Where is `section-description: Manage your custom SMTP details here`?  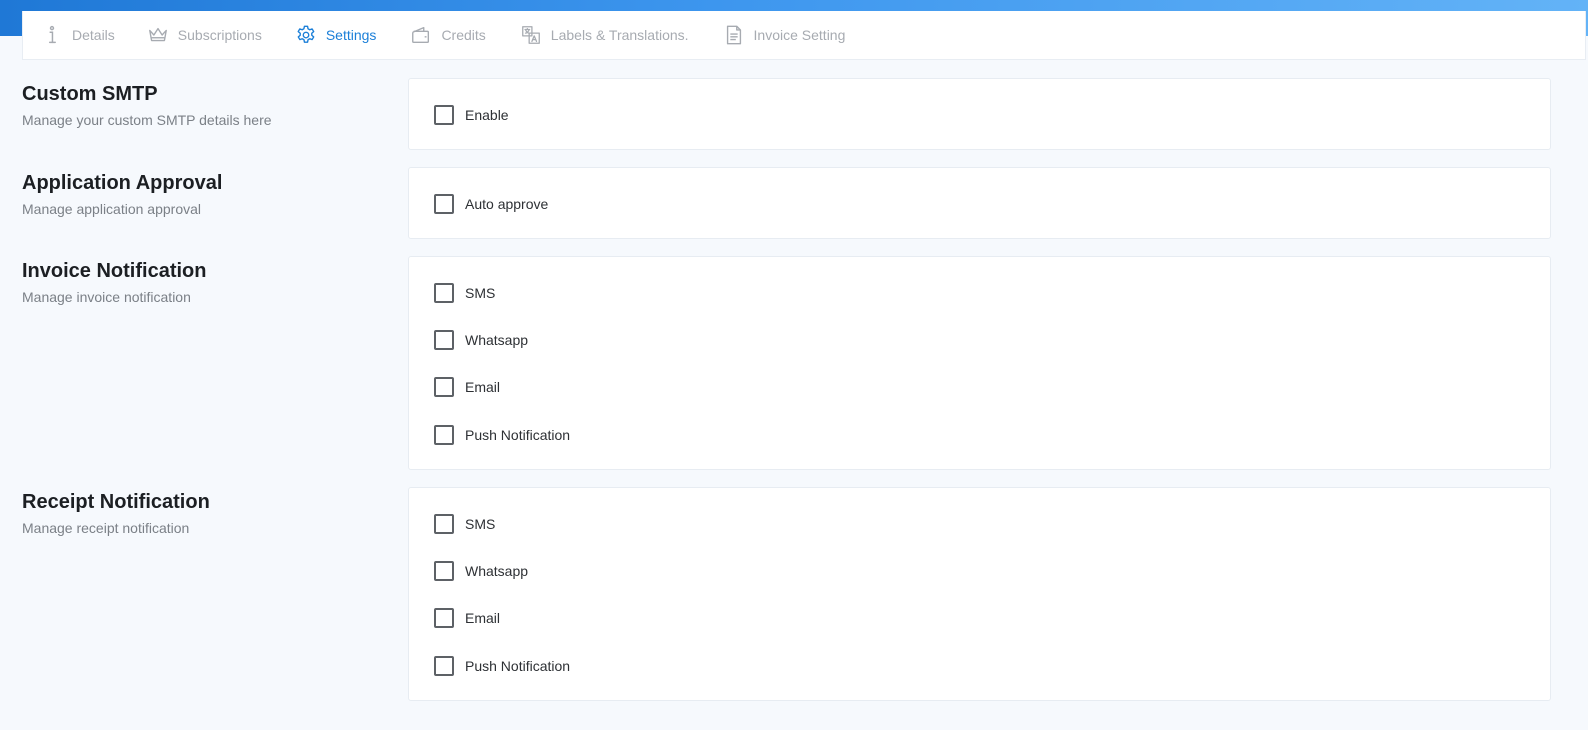 section-description: Manage your custom SMTP details here is located at coordinates (147, 120).